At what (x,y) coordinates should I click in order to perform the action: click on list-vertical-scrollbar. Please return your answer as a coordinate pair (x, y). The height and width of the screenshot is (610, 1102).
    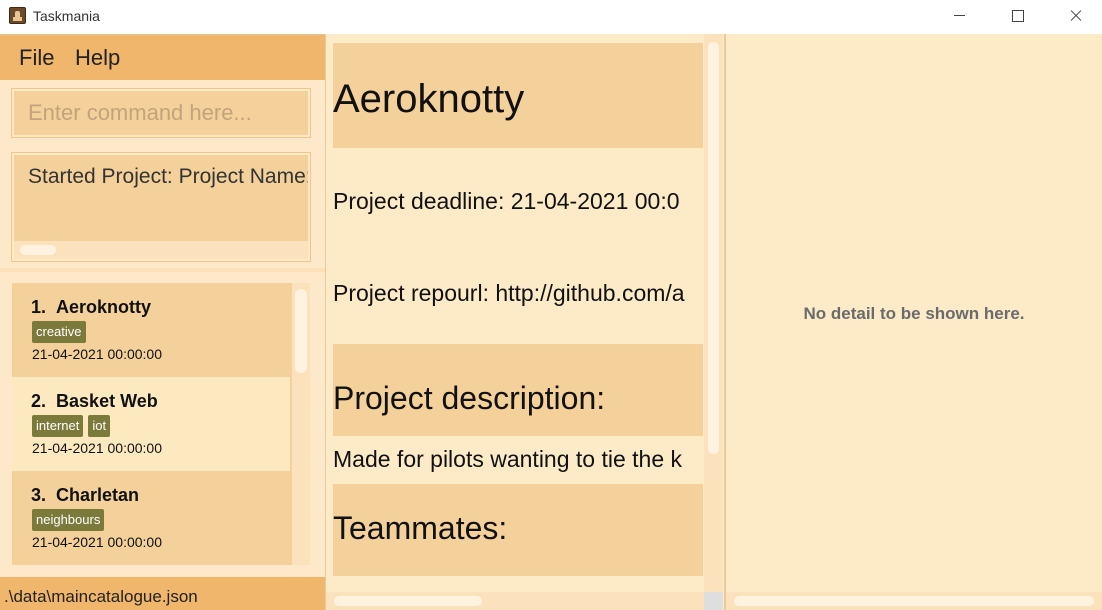
    Looking at the image, I should click on (301, 424).